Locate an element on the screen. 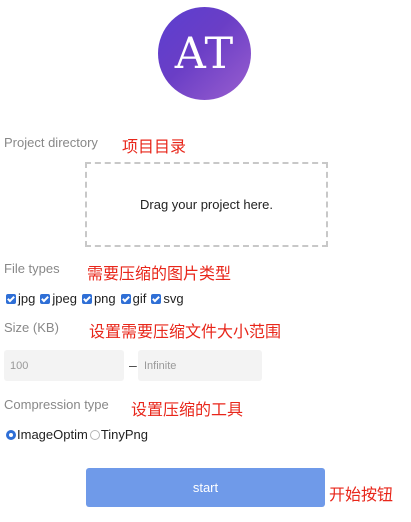 The width and height of the screenshot is (411, 522). project-dropzone: Drag your project here. is located at coordinates (206, 204).